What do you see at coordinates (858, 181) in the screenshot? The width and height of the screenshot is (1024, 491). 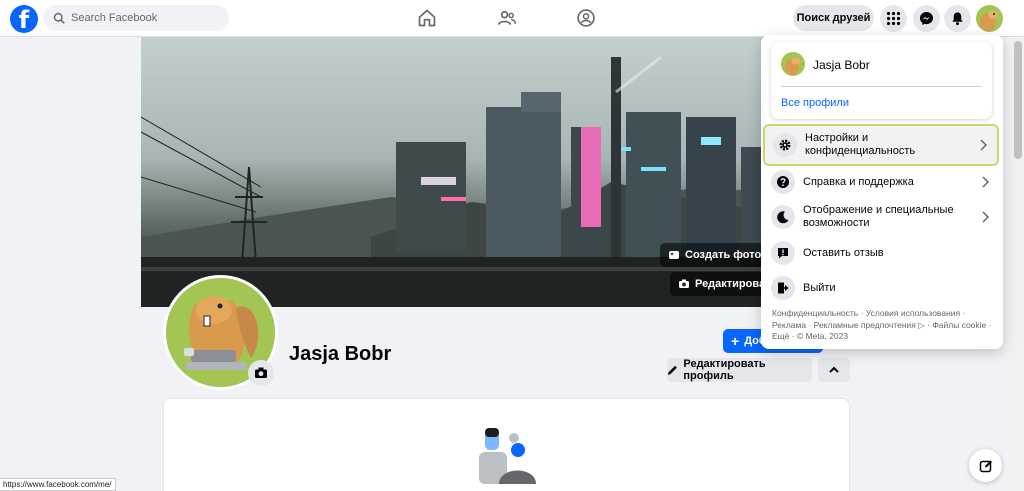 I see `menu-item-label: Справка и поддержка` at bounding box center [858, 181].